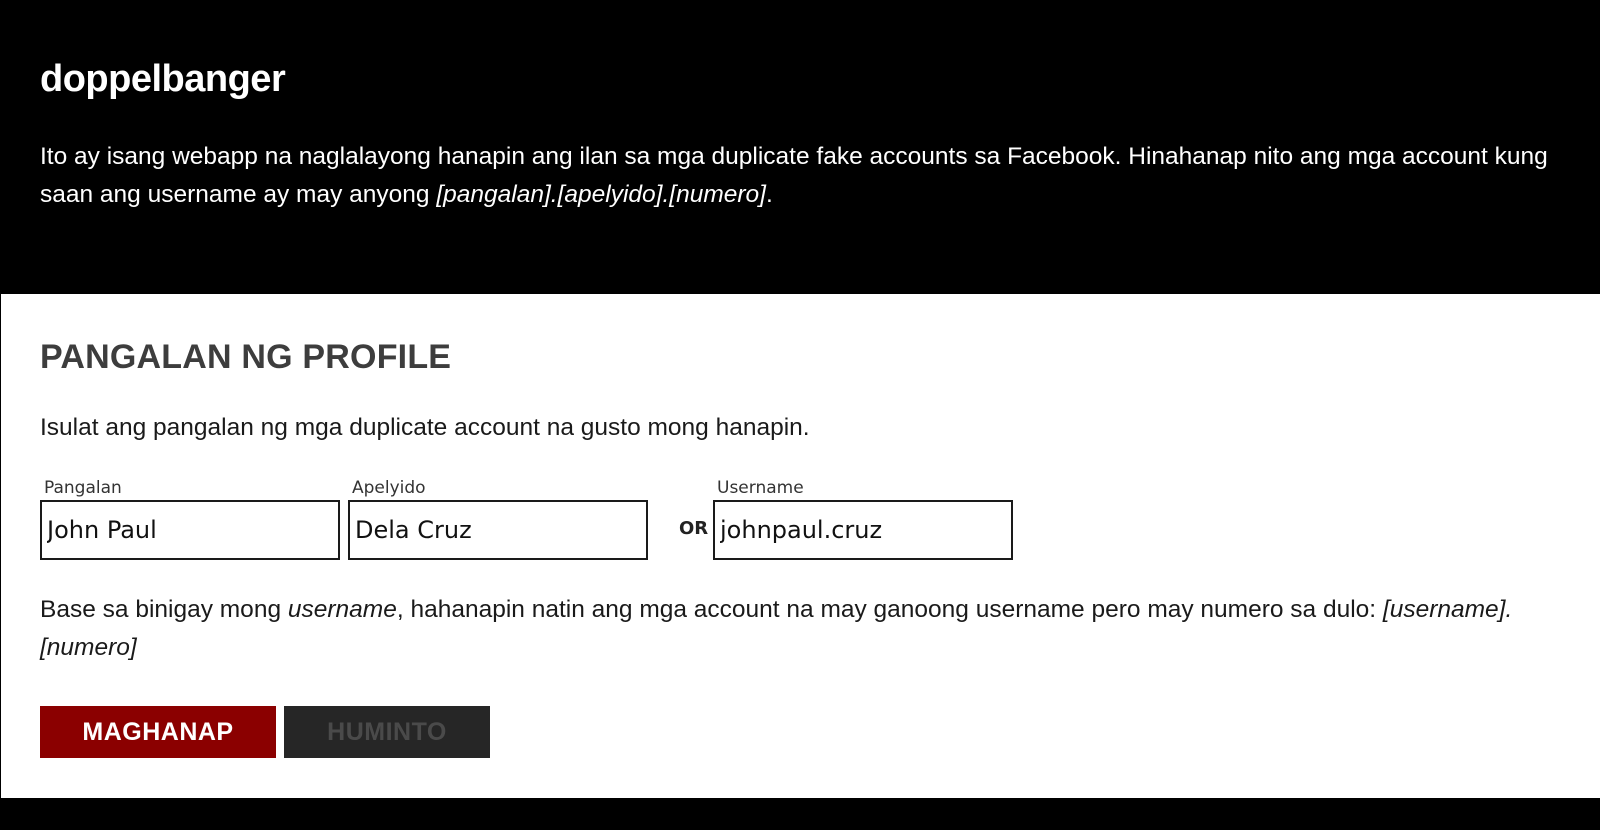  What do you see at coordinates (389, 488) in the screenshot?
I see `last-name-label: Apelyido` at bounding box center [389, 488].